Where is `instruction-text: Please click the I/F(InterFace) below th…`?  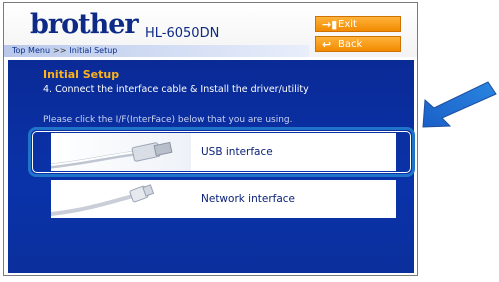
instruction-text: Please click the I/F(InterFace) below th… is located at coordinates (168, 120).